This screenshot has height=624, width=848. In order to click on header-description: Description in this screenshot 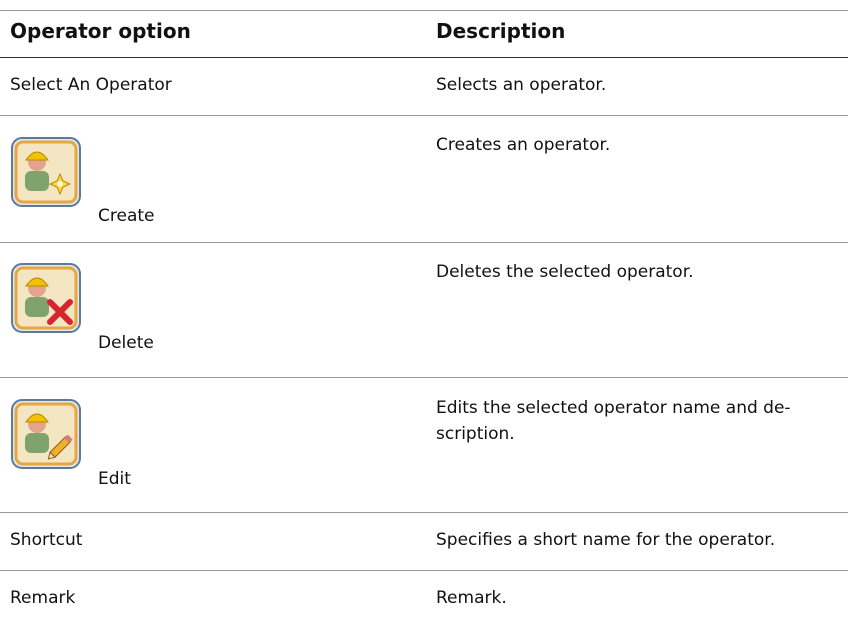, I will do `click(501, 31)`.